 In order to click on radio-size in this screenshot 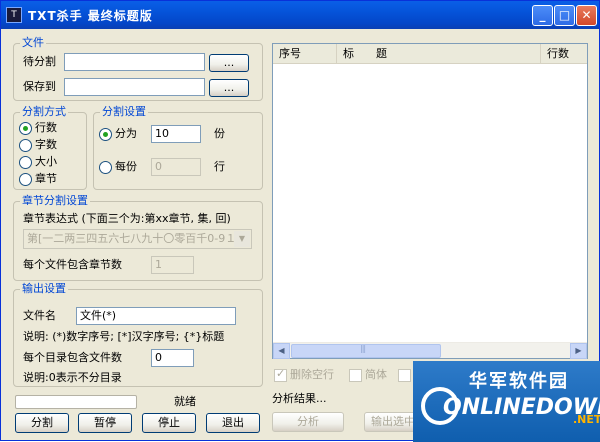, I will do `click(25, 162)`.